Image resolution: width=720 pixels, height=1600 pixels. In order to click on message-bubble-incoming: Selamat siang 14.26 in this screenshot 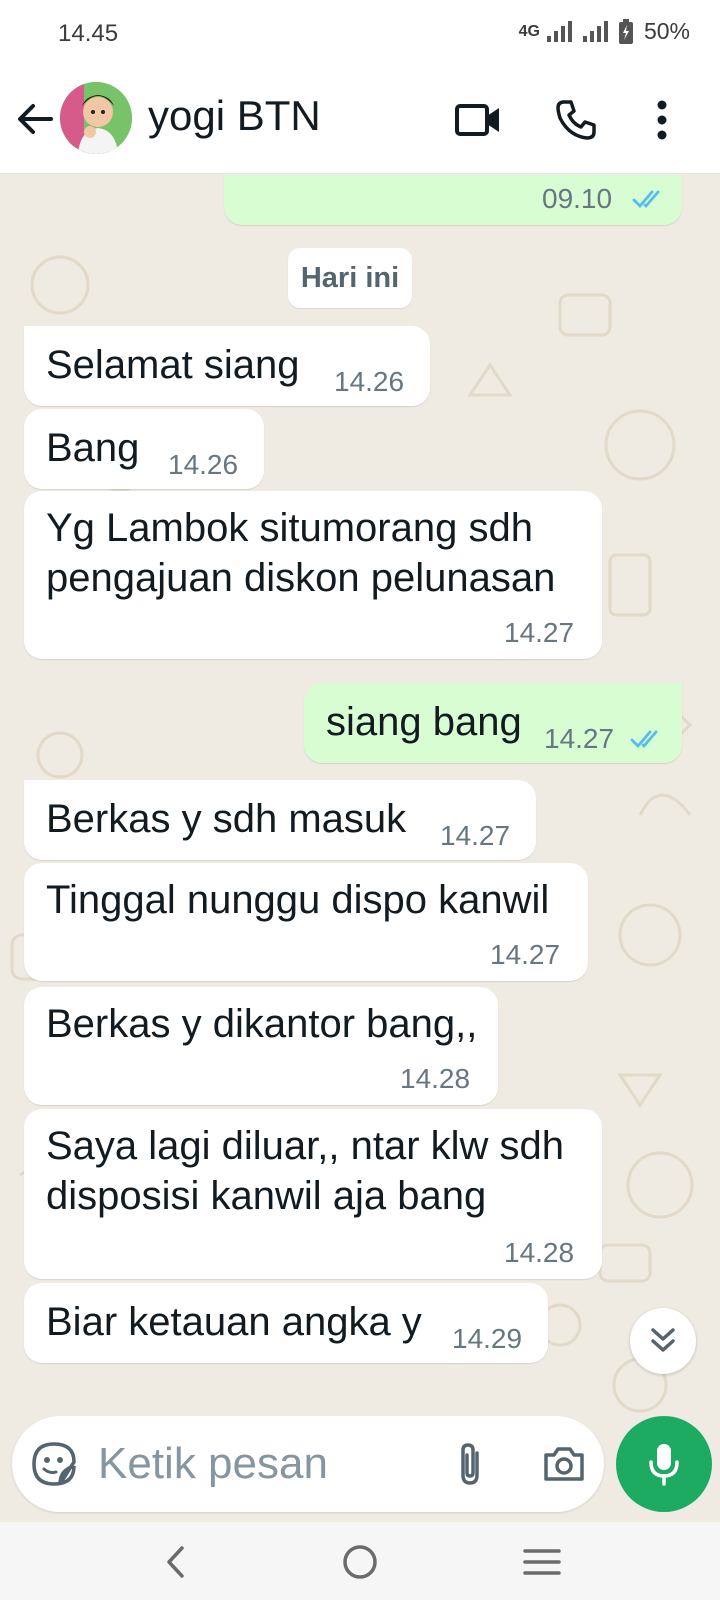, I will do `click(227, 366)`.